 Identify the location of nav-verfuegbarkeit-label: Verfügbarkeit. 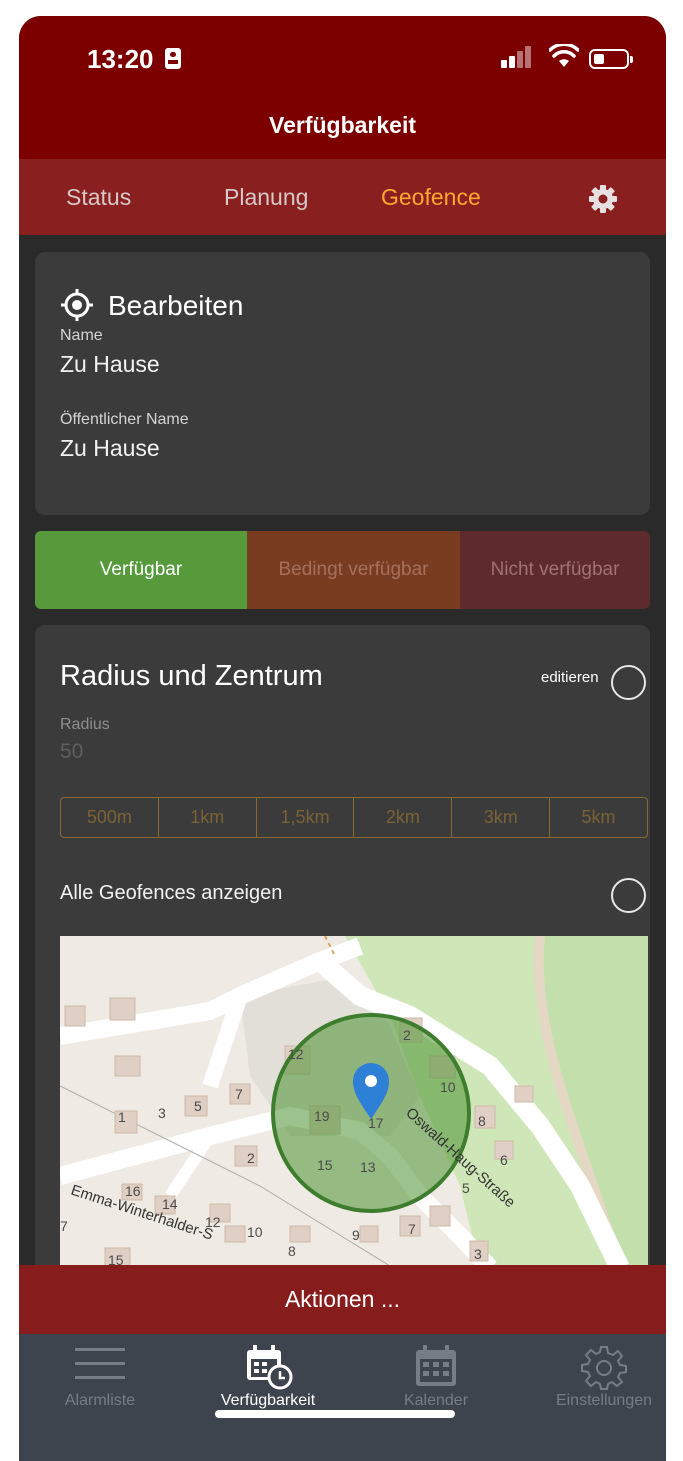
(268, 1400).